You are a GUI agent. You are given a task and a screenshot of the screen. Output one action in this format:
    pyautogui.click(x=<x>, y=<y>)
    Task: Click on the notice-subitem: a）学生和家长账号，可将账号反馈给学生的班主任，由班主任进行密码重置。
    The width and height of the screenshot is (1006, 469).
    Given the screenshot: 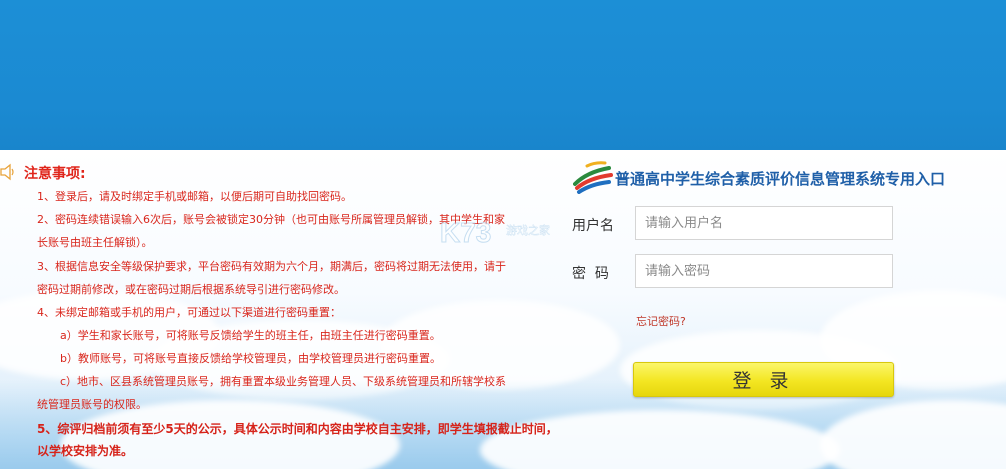 What is the action you would take?
    pyautogui.click(x=250, y=335)
    